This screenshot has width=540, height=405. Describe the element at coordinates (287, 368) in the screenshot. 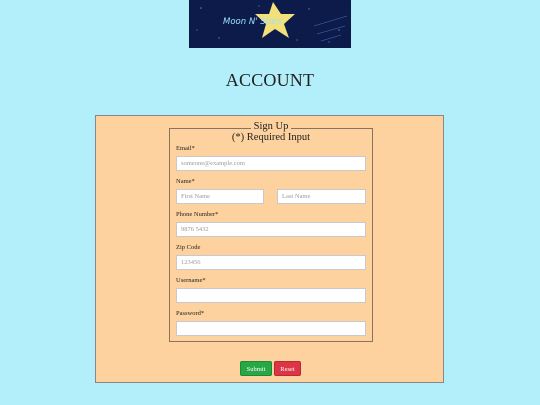

I see `reset-button: Reset` at that location.